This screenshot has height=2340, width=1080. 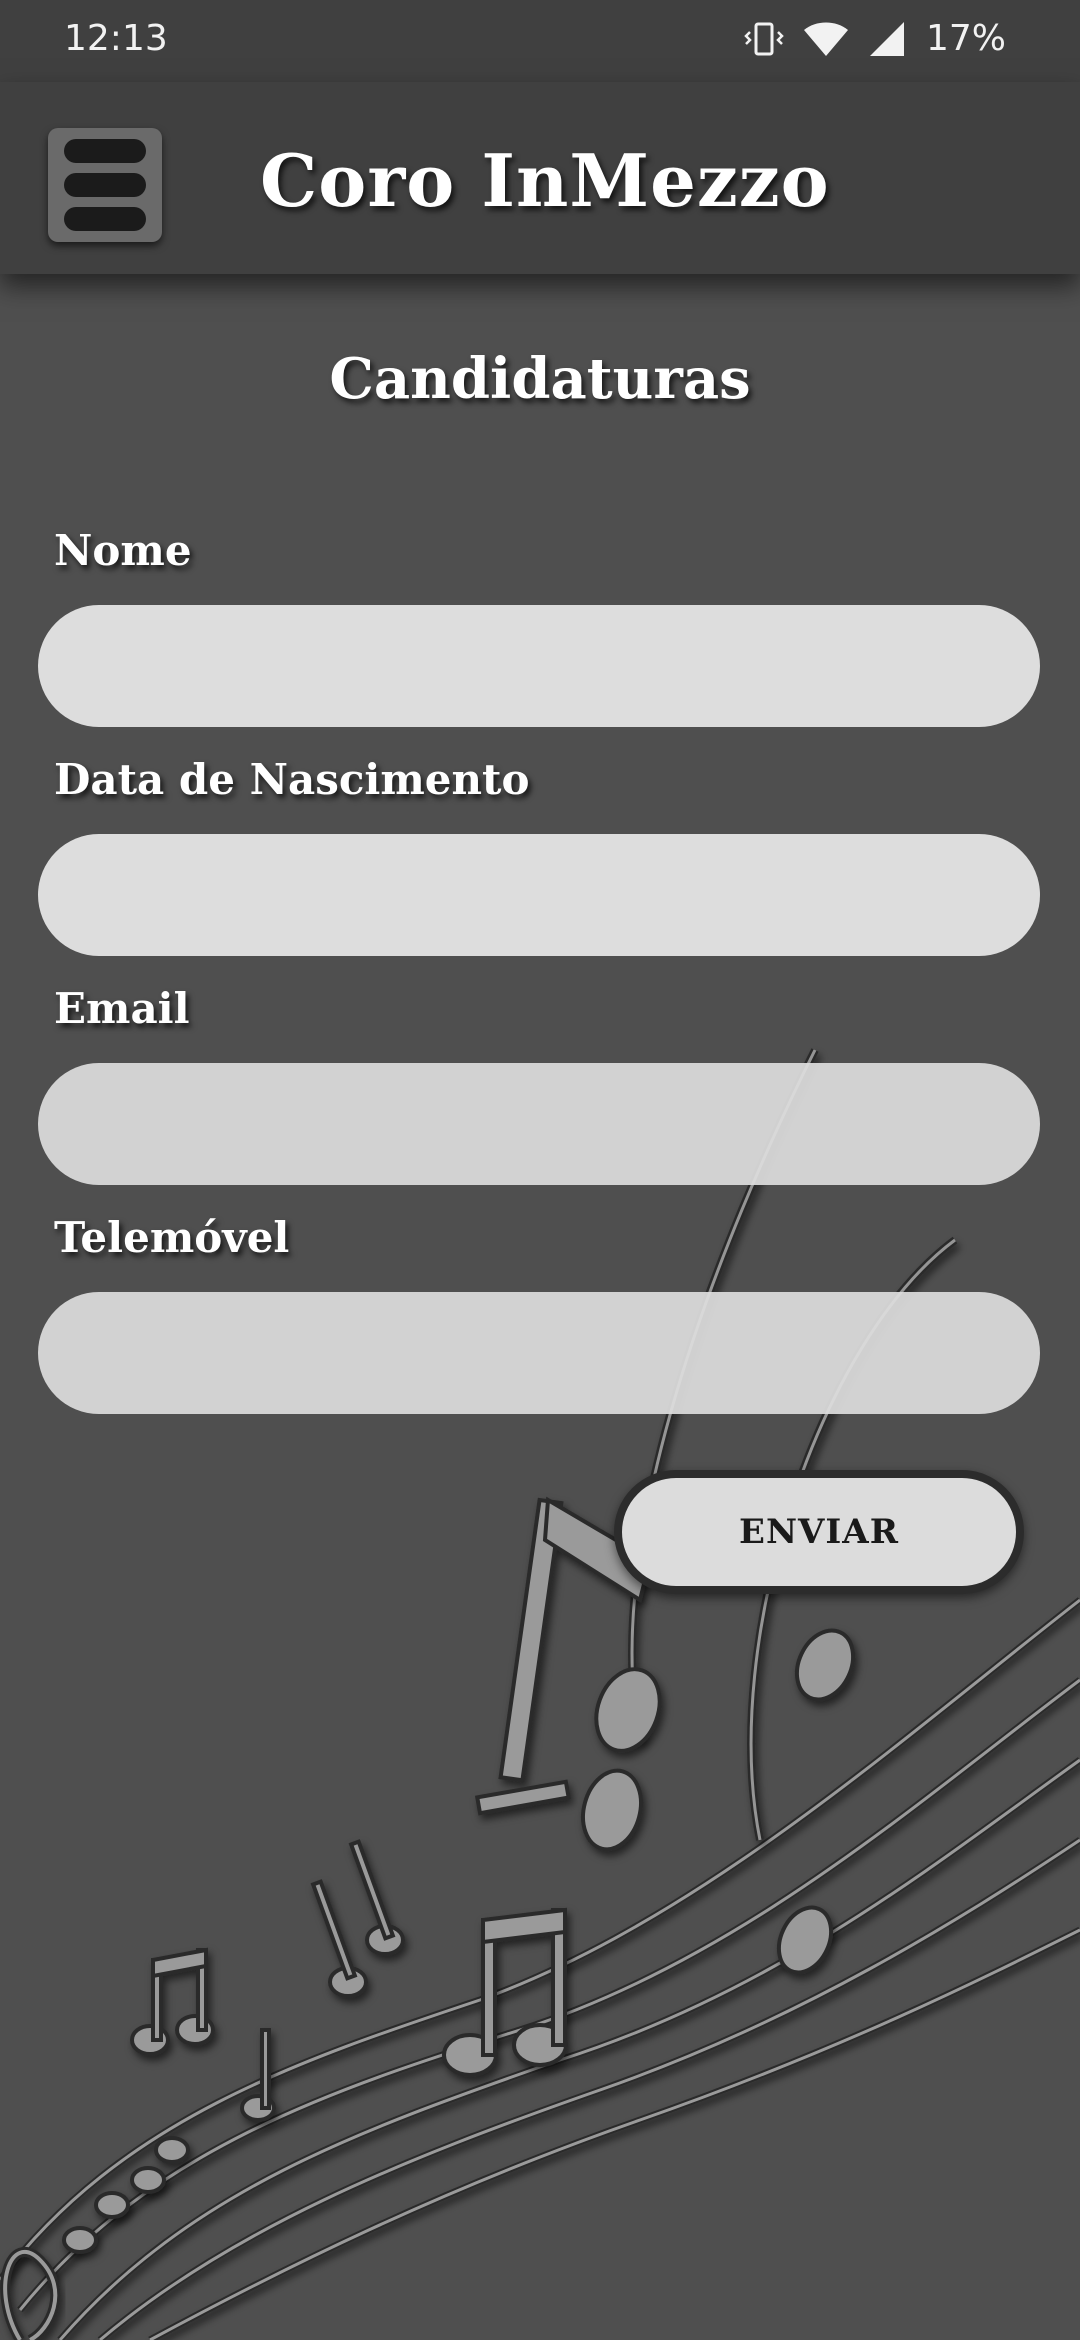 I want to click on name-label: Nome, so click(x=123, y=550).